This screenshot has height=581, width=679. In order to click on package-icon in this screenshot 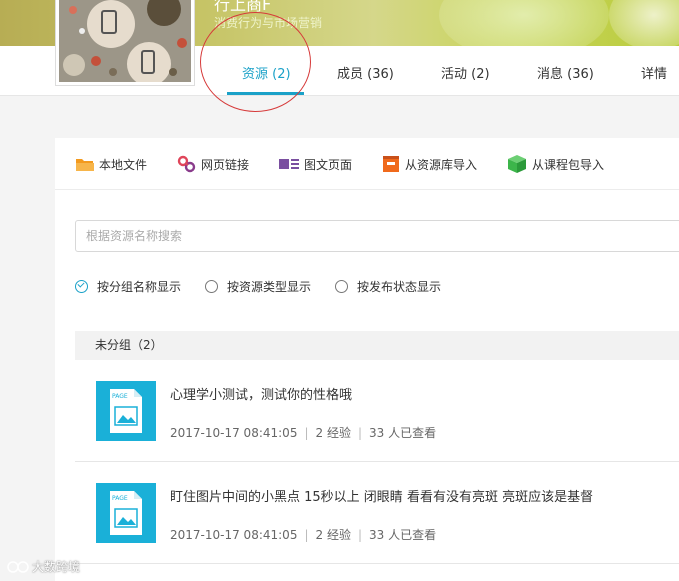, I will do `click(517, 164)`.